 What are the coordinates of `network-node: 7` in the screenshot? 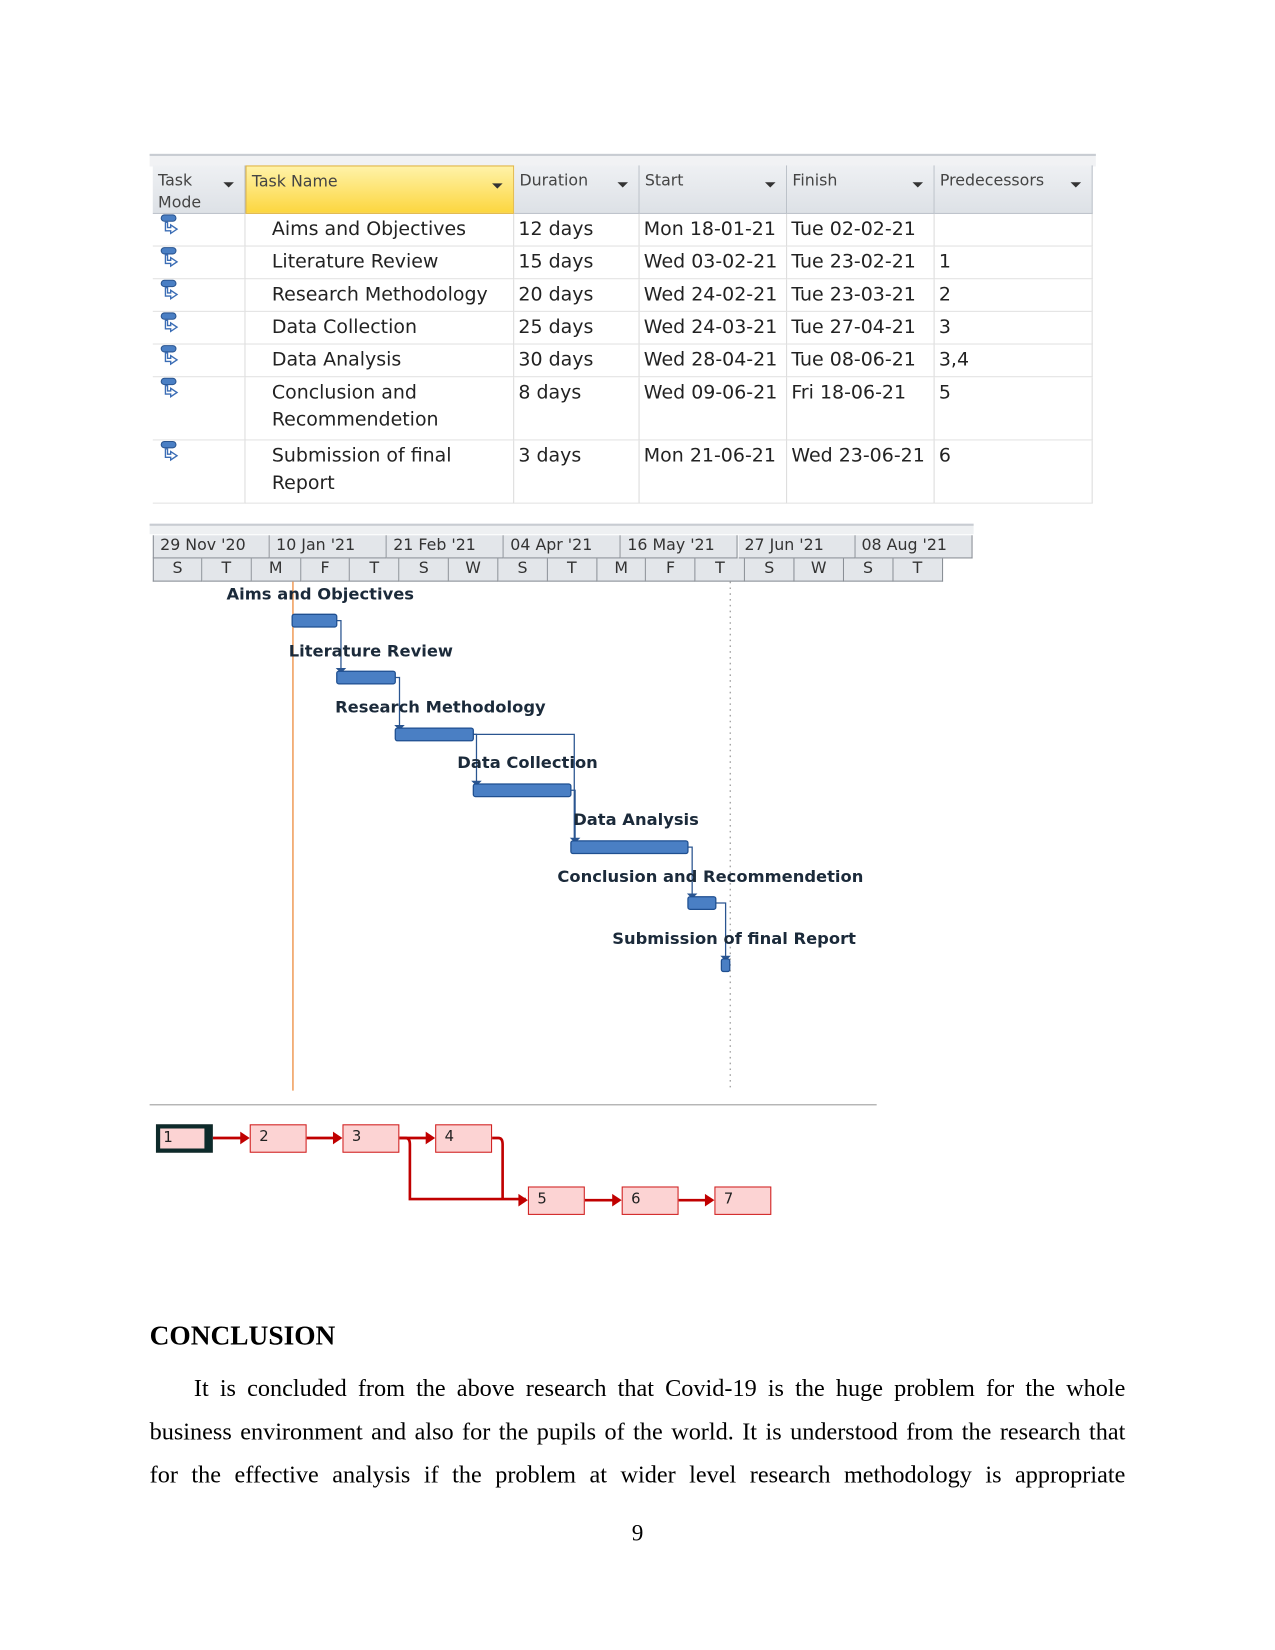 It's located at (743, 1200).